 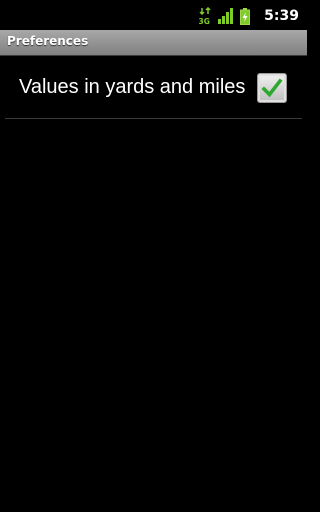 What do you see at coordinates (205, 16) in the screenshot?
I see `network-3g-icon: 3G` at bounding box center [205, 16].